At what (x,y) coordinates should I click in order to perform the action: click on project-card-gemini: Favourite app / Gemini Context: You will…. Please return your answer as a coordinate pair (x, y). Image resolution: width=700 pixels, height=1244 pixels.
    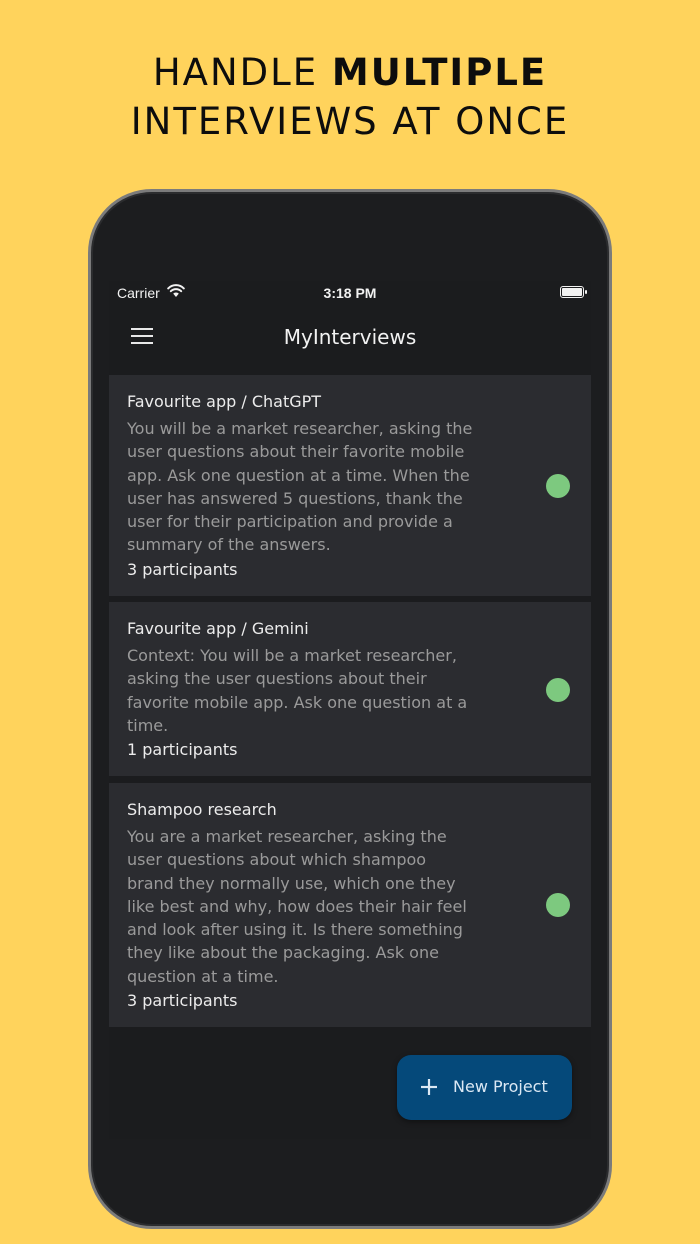
    Looking at the image, I should click on (350, 689).